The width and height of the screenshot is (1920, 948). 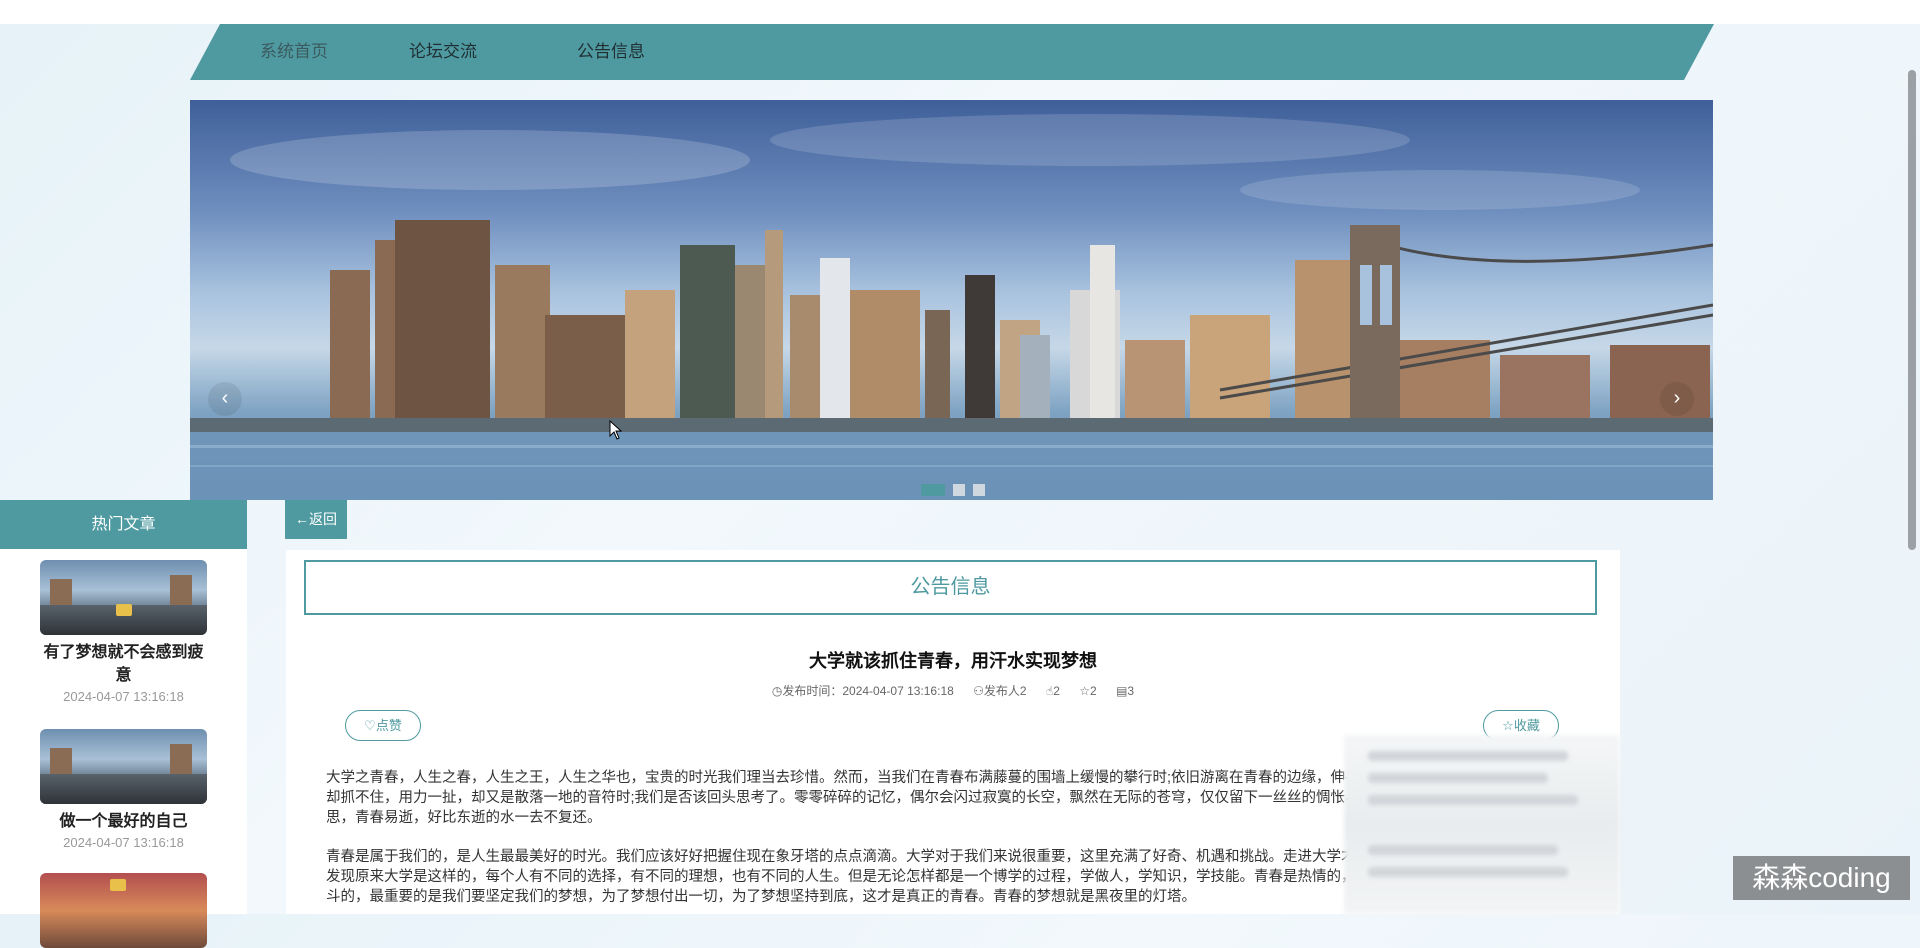 What do you see at coordinates (978, 691) in the screenshot?
I see `user-icon: ⚇` at bounding box center [978, 691].